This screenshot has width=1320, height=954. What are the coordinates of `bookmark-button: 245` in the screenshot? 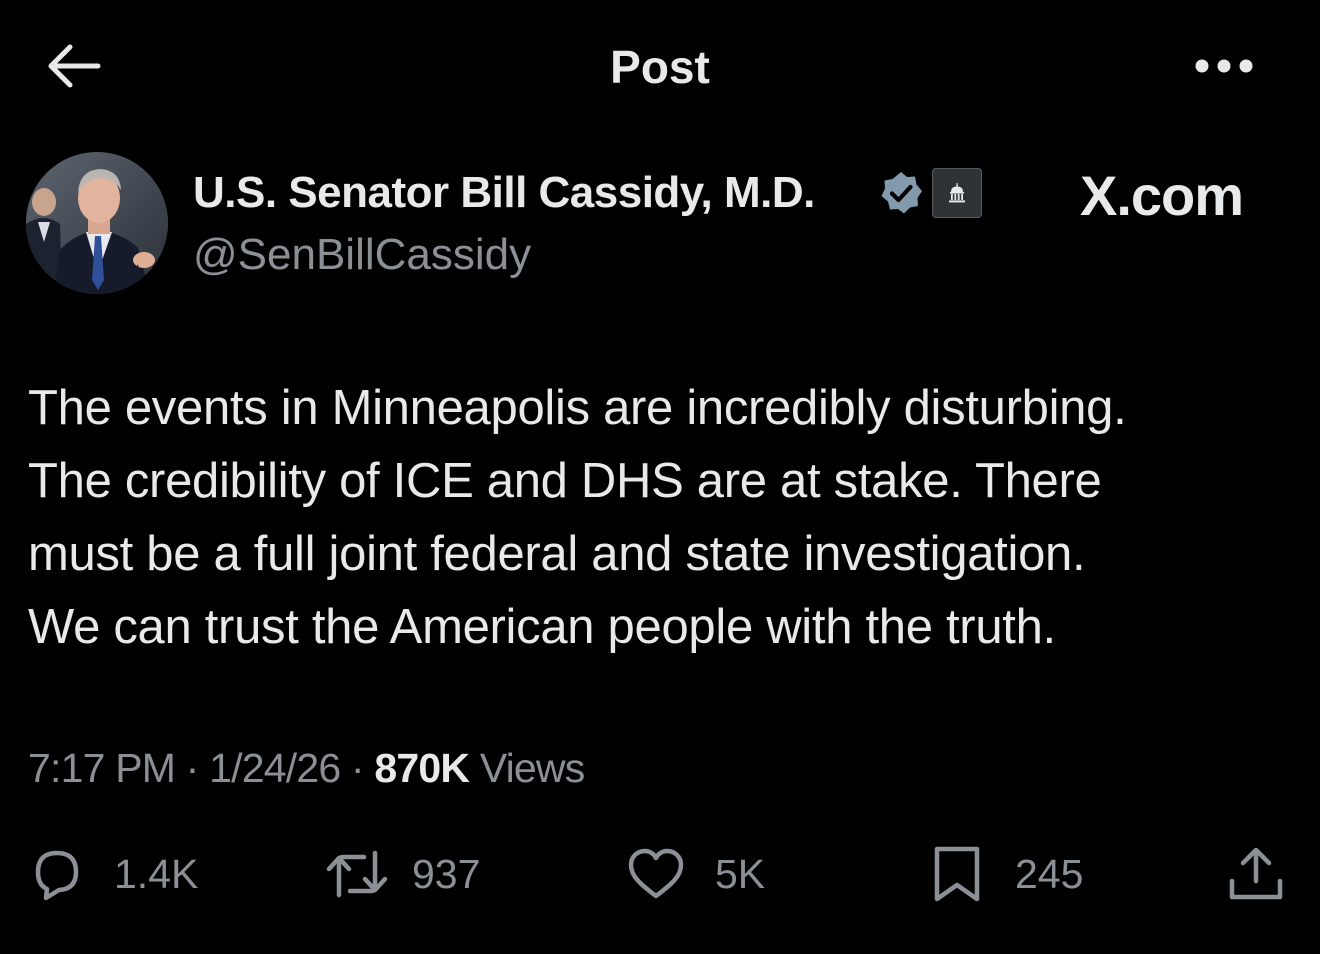 It's located at (1006, 874).